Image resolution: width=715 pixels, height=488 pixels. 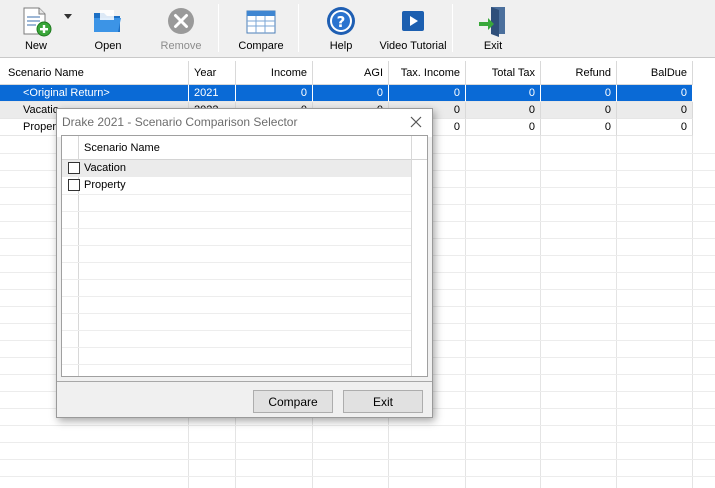 I want to click on help-button-label: Help, so click(x=341, y=46).